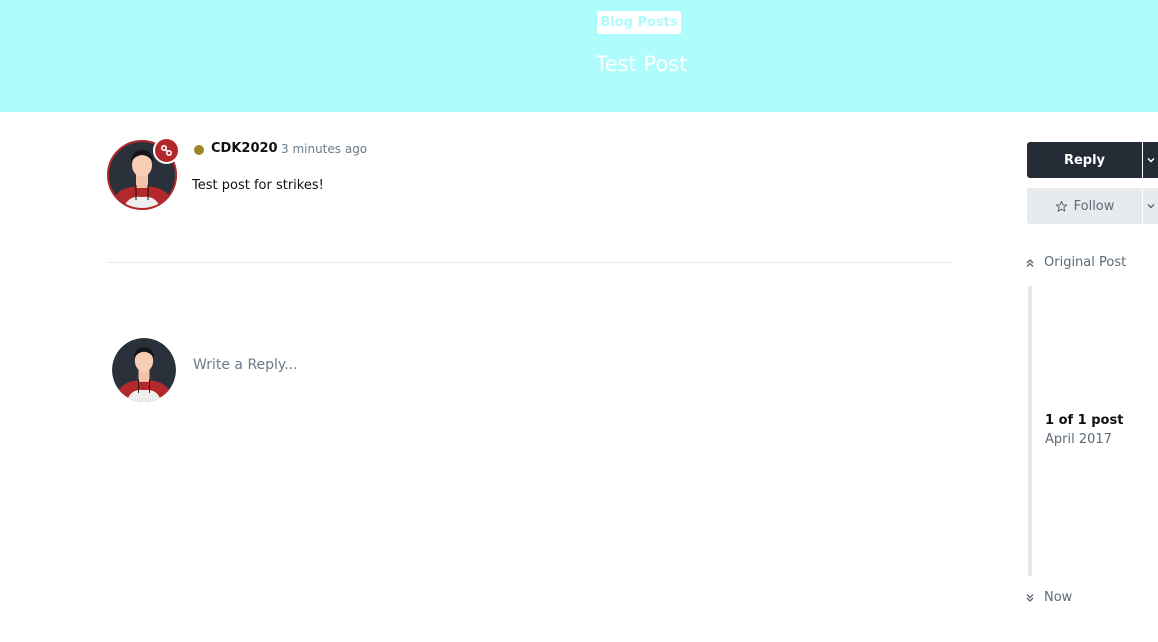 The width and height of the screenshot is (1158, 642). What do you see at coordinates (199, 150) in the screenshot?
I see `online-status-dot` at bounding box center [199, 150].